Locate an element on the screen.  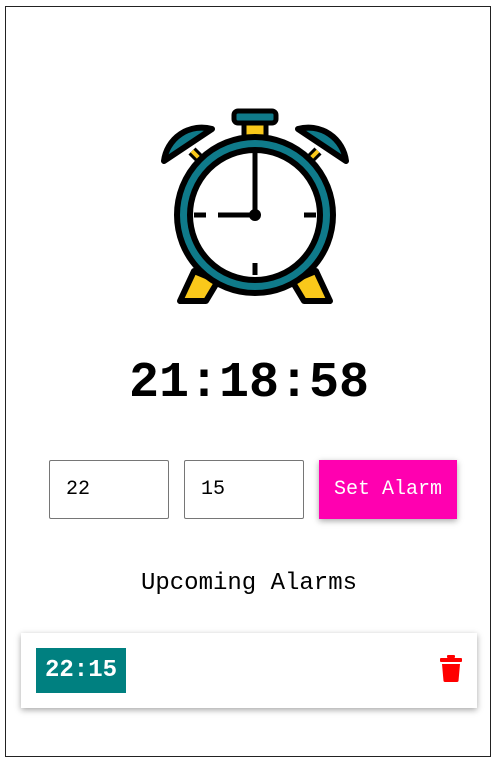
set-alarm-button: Set Alarm is located at coordinates (388, 489).